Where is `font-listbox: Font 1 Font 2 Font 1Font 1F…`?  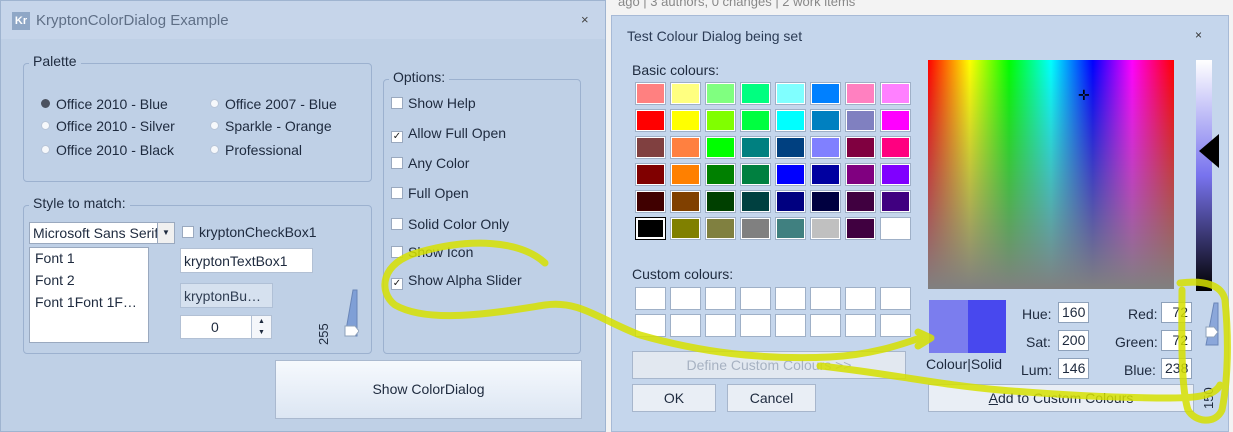
font-listbox: Font 1 Font 2 Font 1Font 1F… is located at coordinates (89, 295).